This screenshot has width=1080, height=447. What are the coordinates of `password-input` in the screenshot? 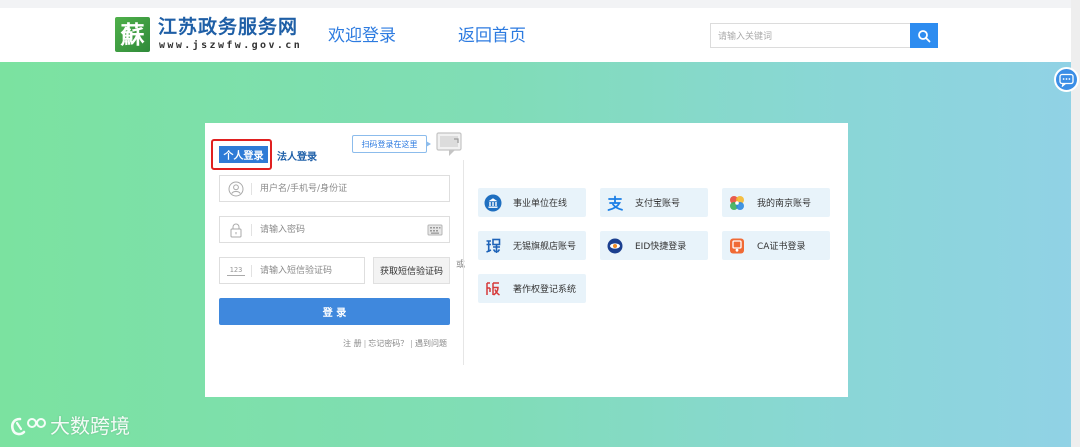 It's located at (345, 229).